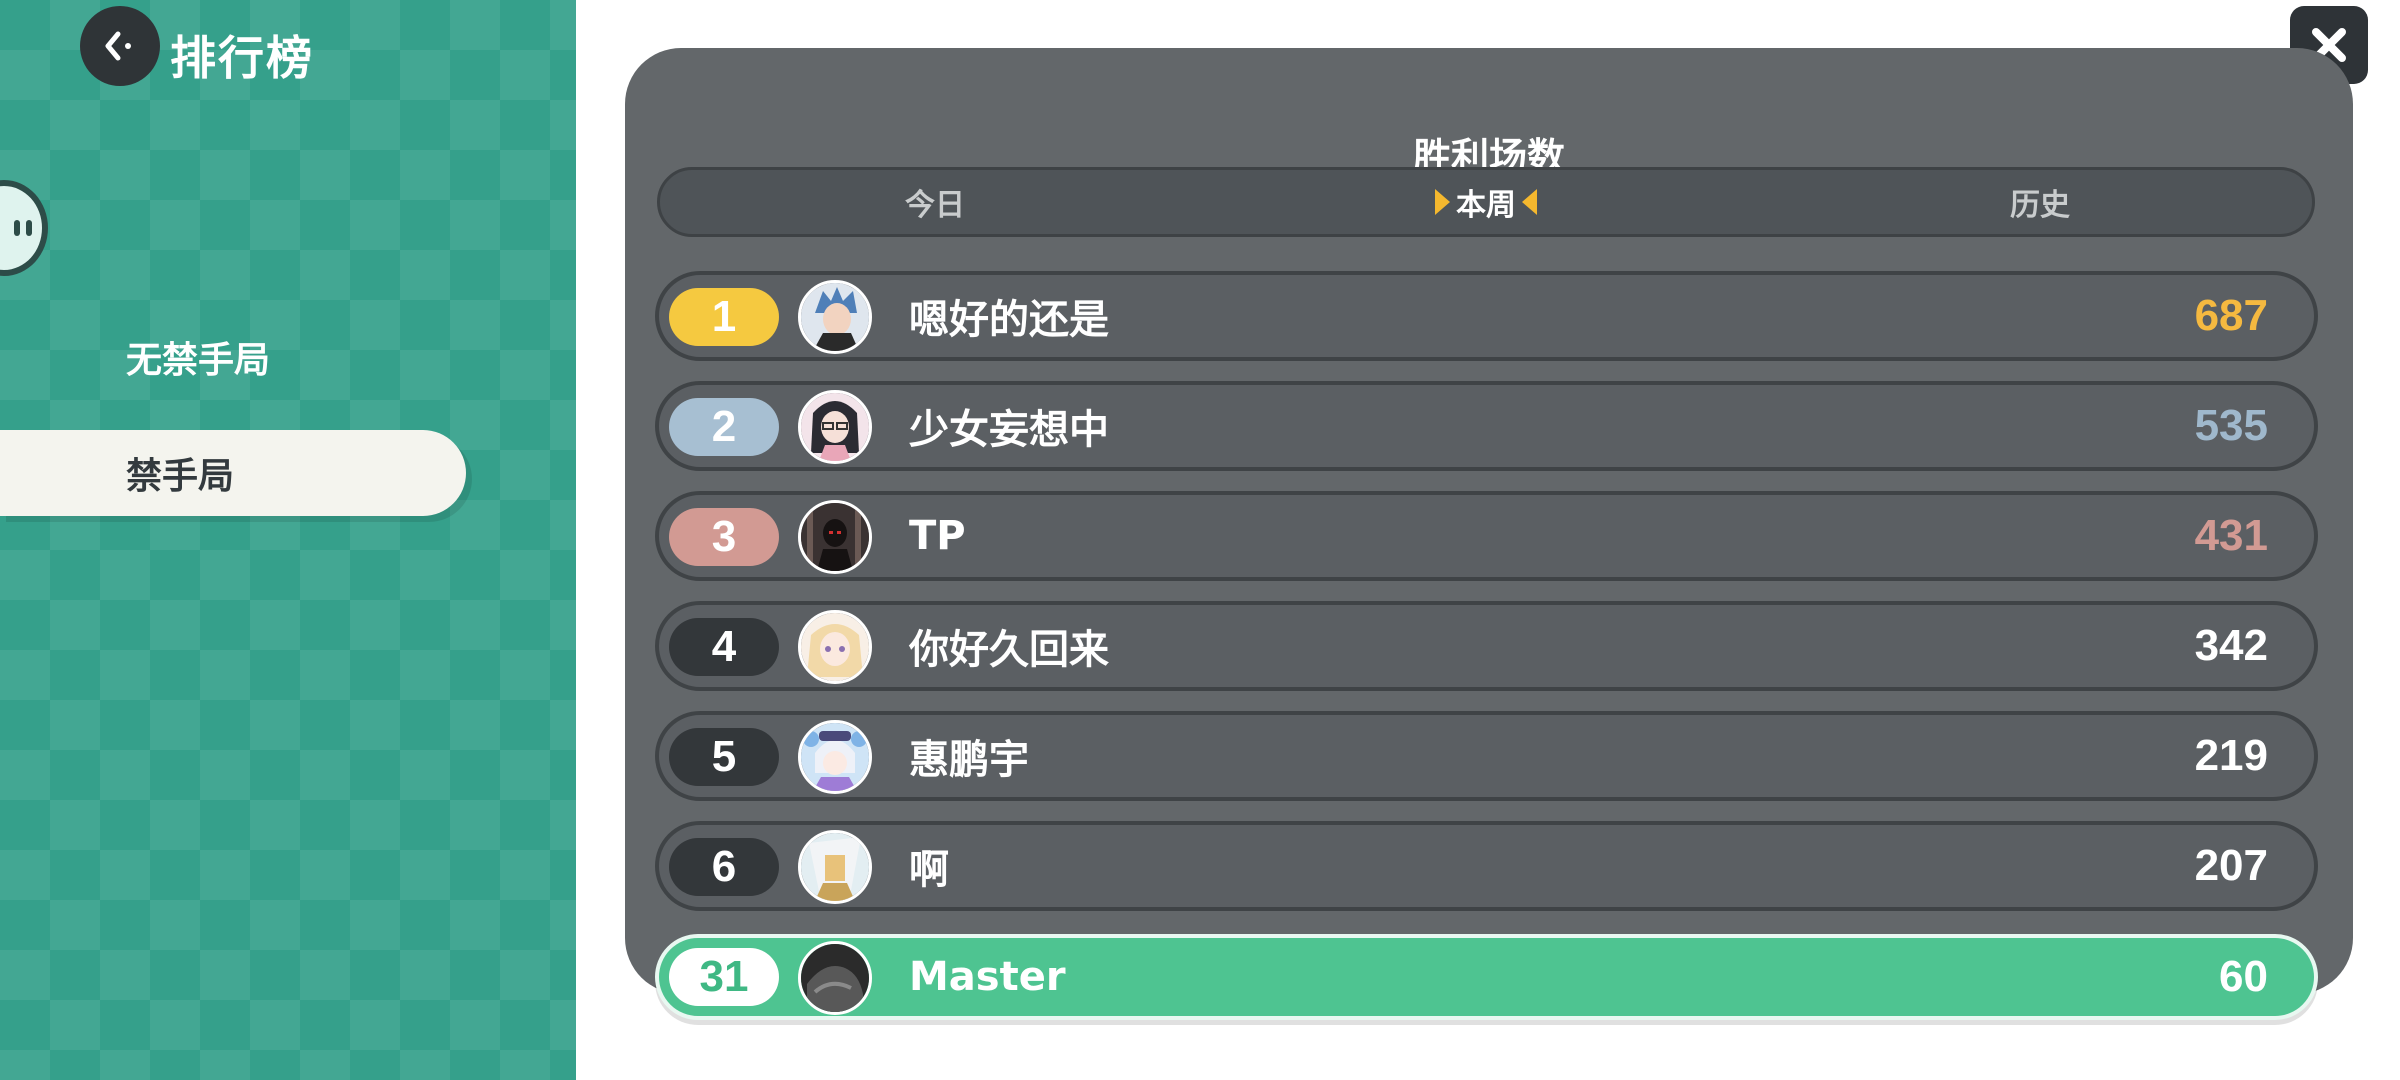  I want to click on player-name: 你好久回来, so click(1009, 650).